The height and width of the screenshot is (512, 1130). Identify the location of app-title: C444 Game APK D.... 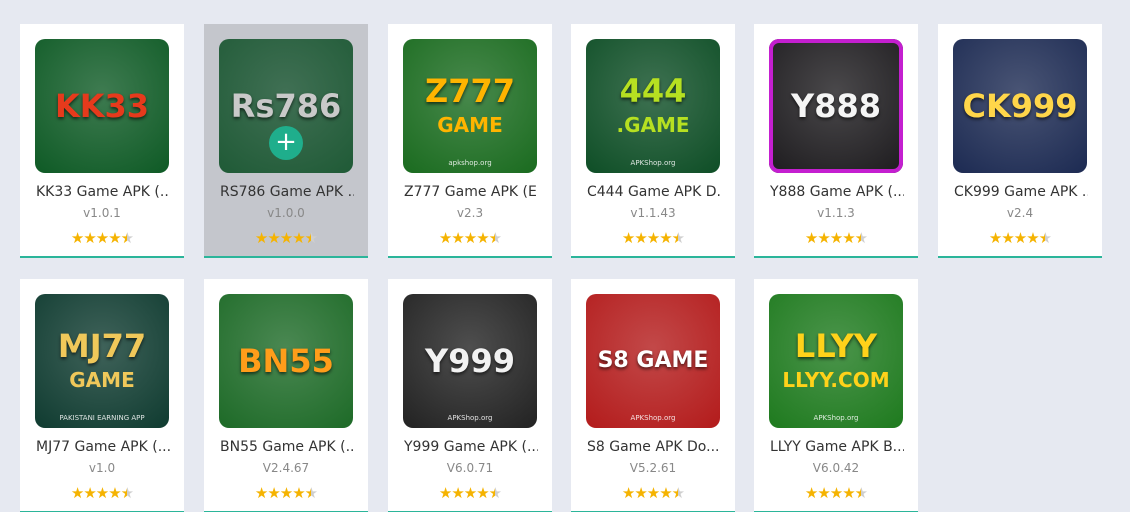
(654, 192).